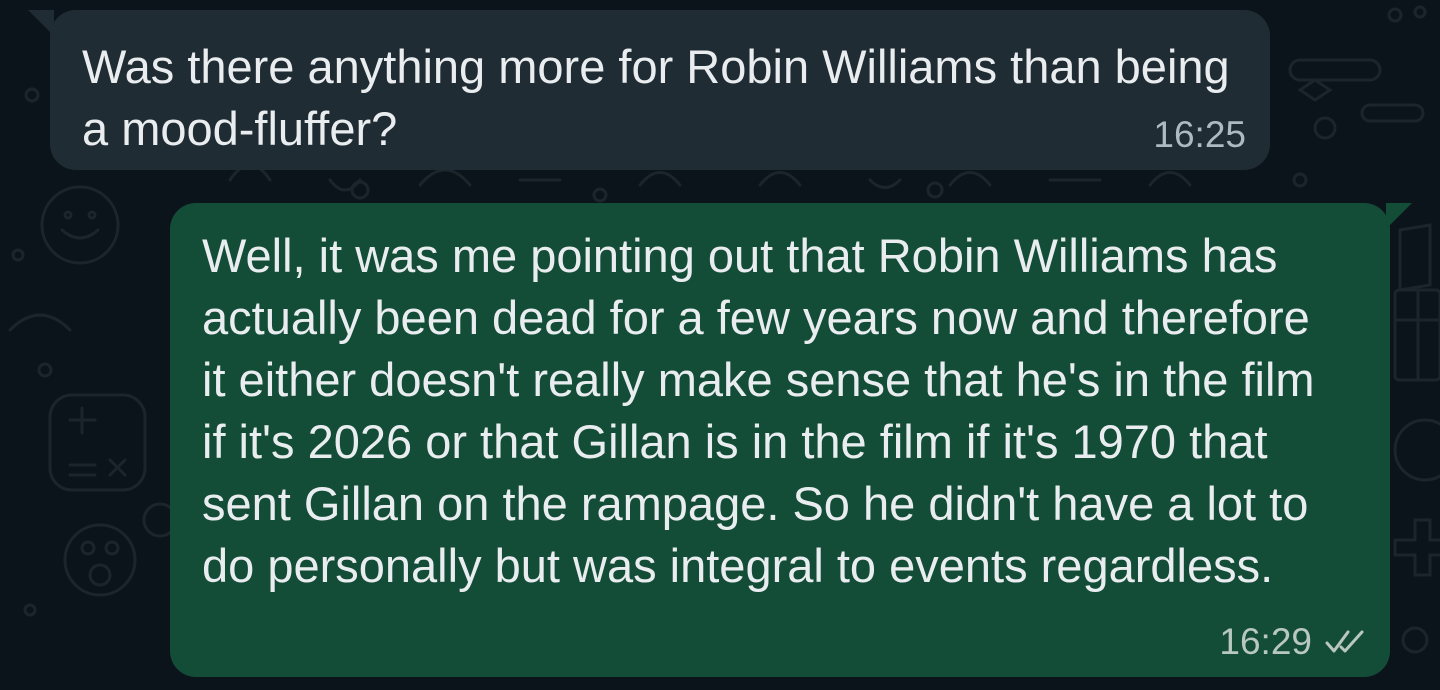 The image size is (1440, 690). I want to click on double-check-icon, so click(1344, 641).